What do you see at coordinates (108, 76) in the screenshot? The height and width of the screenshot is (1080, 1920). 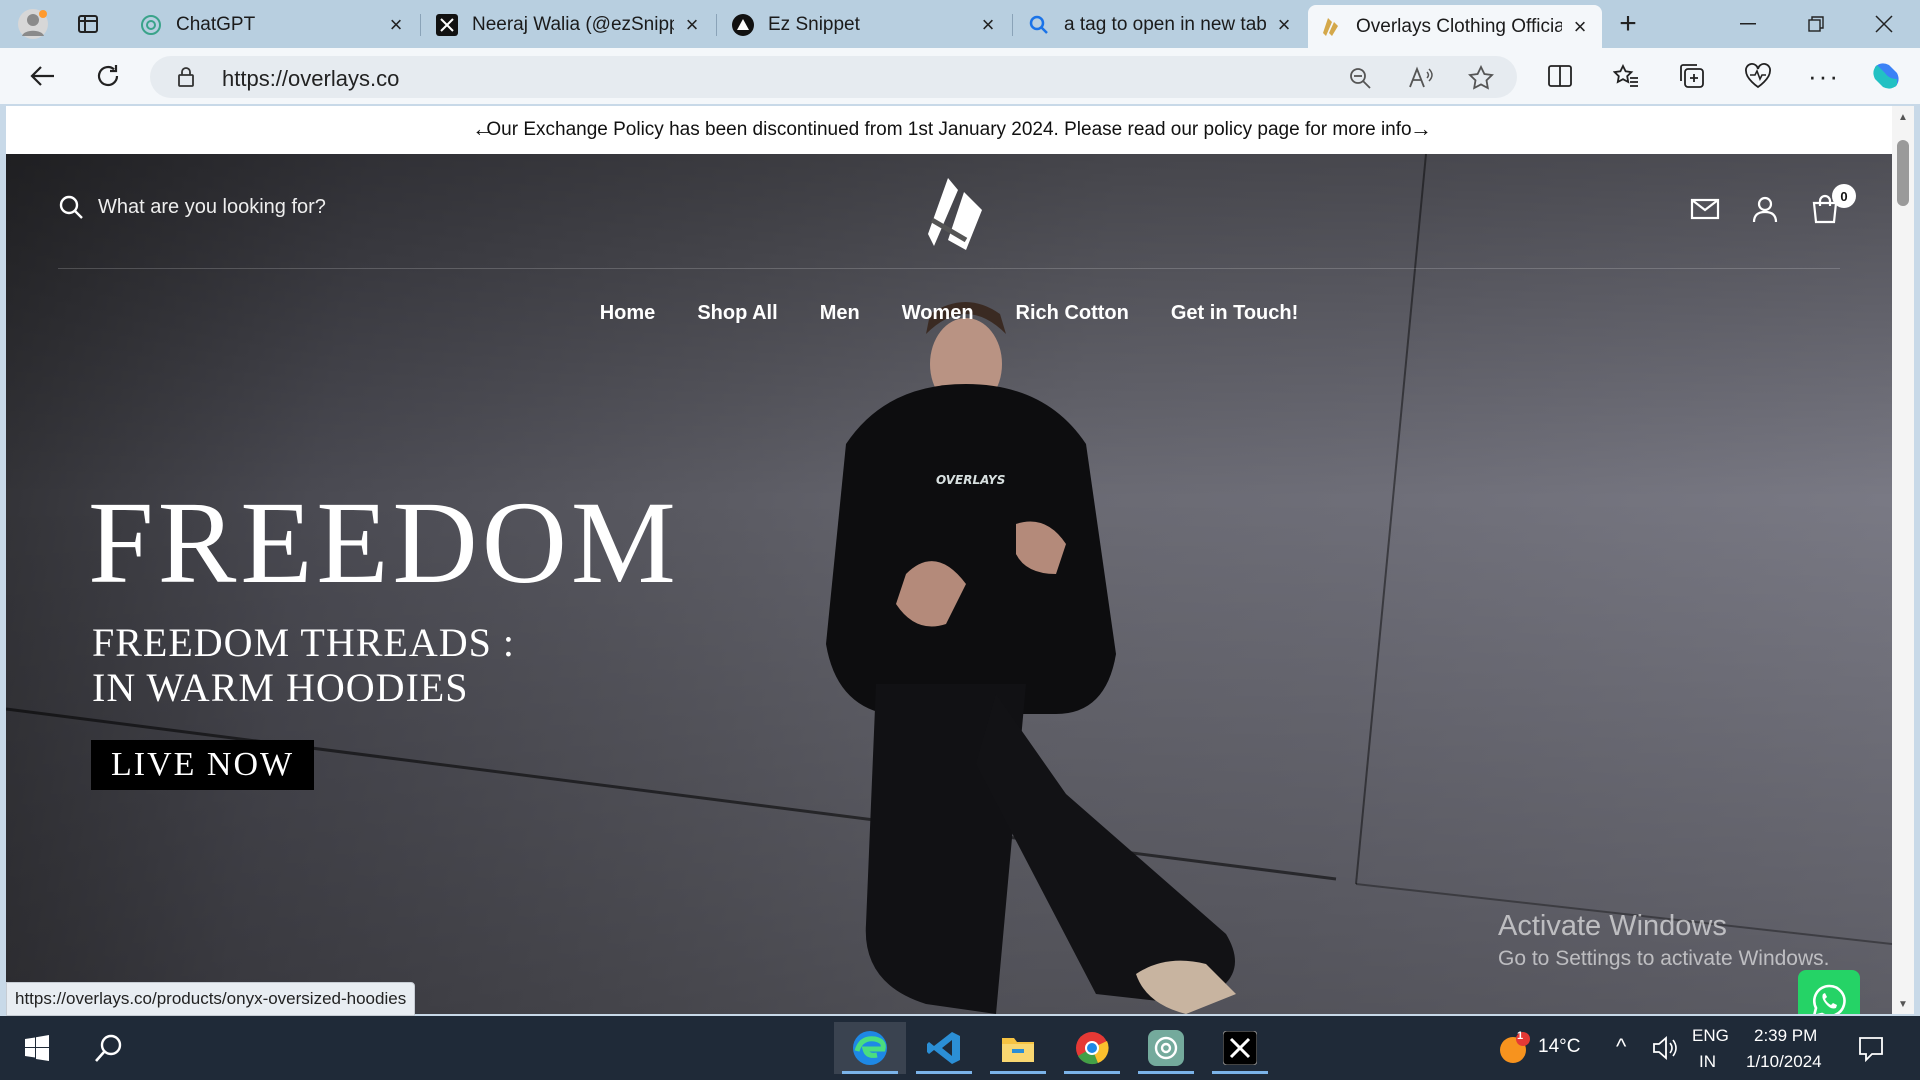 I see `refresh-button` at bounding box center [108, 76].